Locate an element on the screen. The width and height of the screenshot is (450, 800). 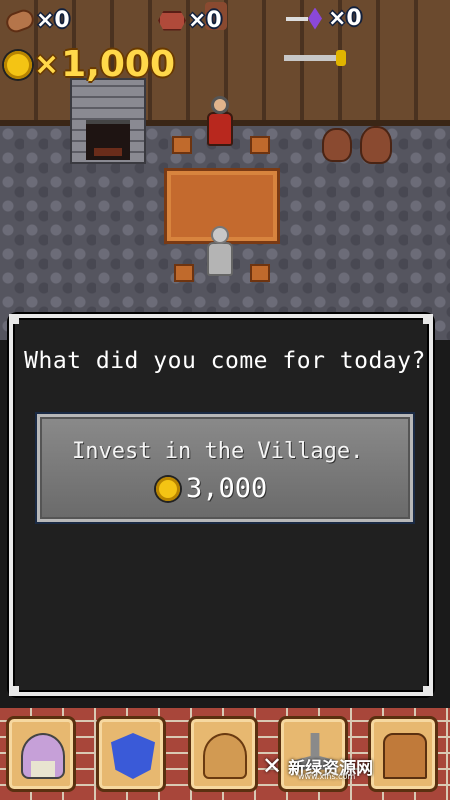
wood-counter: ×0 is located at coordinates (36, 20).